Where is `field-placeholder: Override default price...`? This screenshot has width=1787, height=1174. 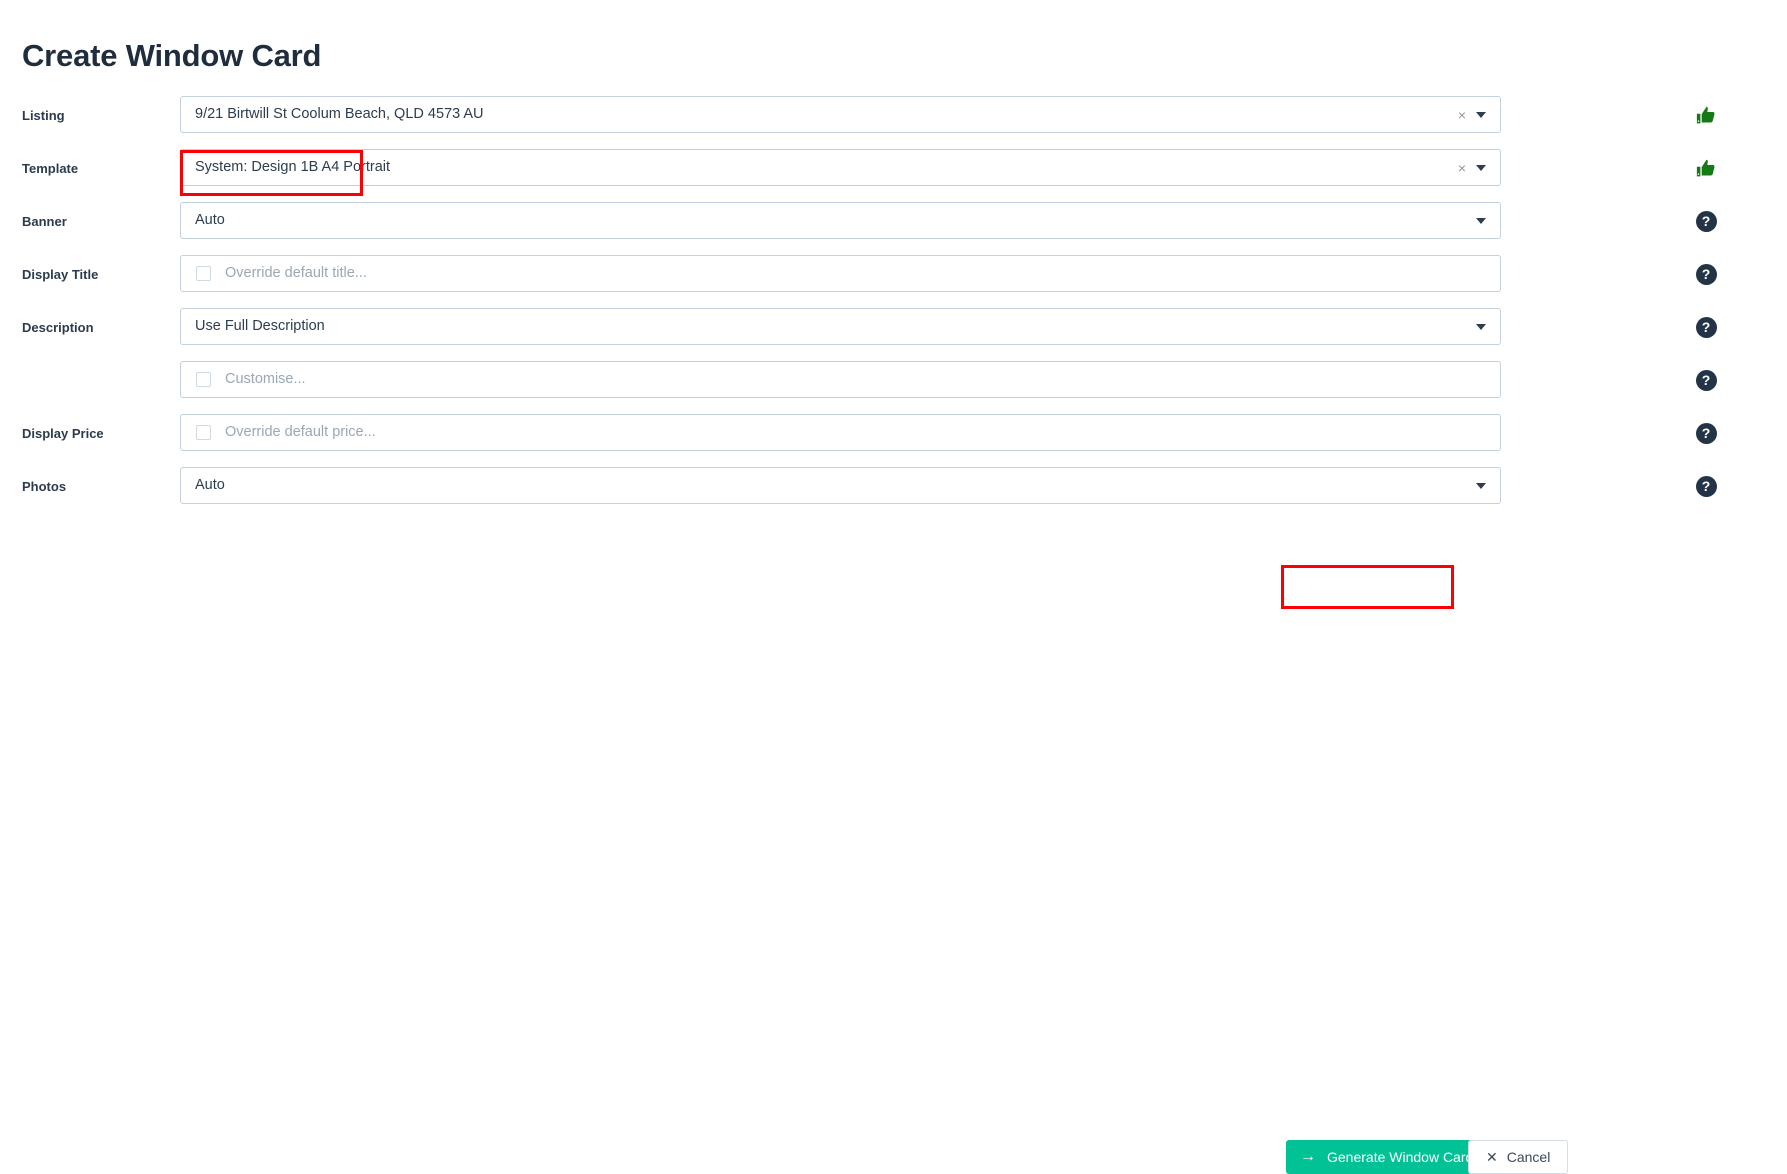
field-placeholder: Override default price... is located at coordinates (300, 432).